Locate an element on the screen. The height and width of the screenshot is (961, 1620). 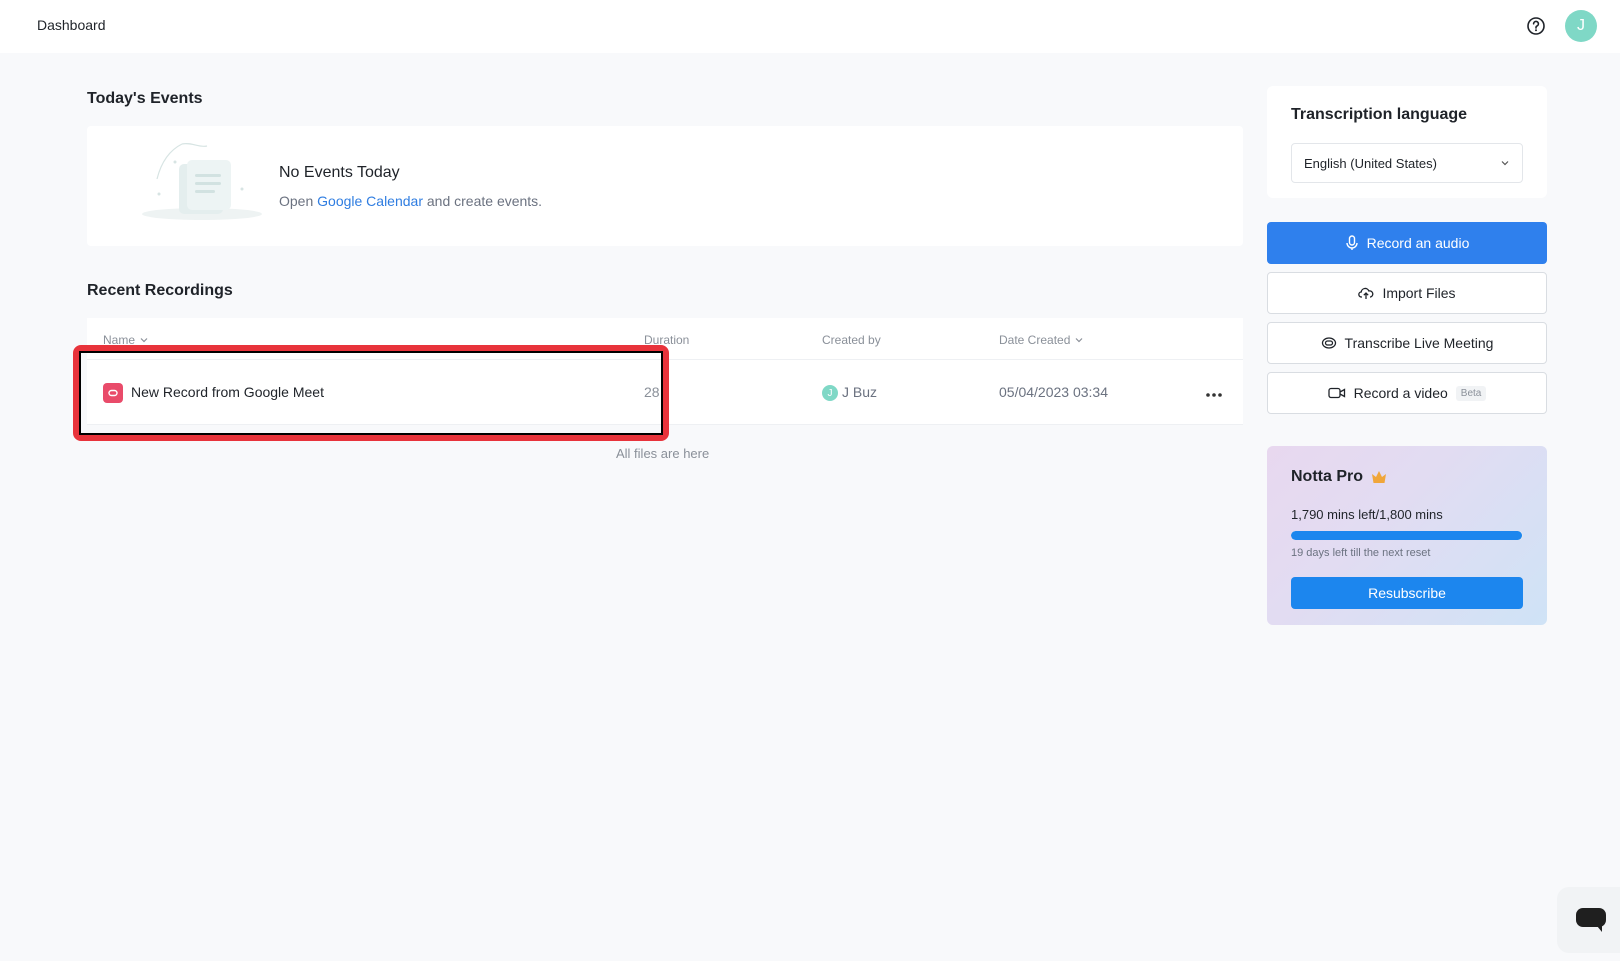
record-video-label: Record a video is located at coordinates (1400, 393).